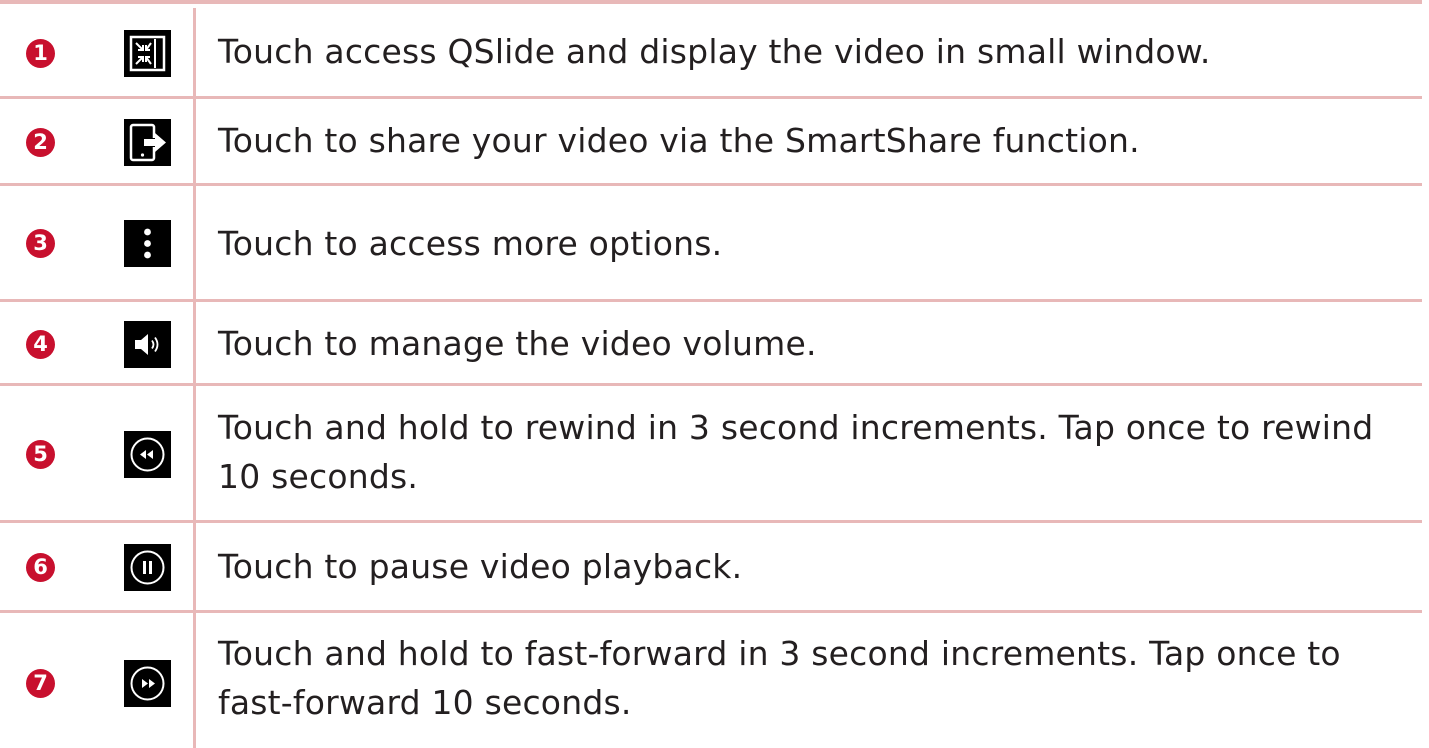 The image size is (1429, 748). Describe the element at coordinates (147, 567) in the screenshot. I see `pause-icon` at that location.